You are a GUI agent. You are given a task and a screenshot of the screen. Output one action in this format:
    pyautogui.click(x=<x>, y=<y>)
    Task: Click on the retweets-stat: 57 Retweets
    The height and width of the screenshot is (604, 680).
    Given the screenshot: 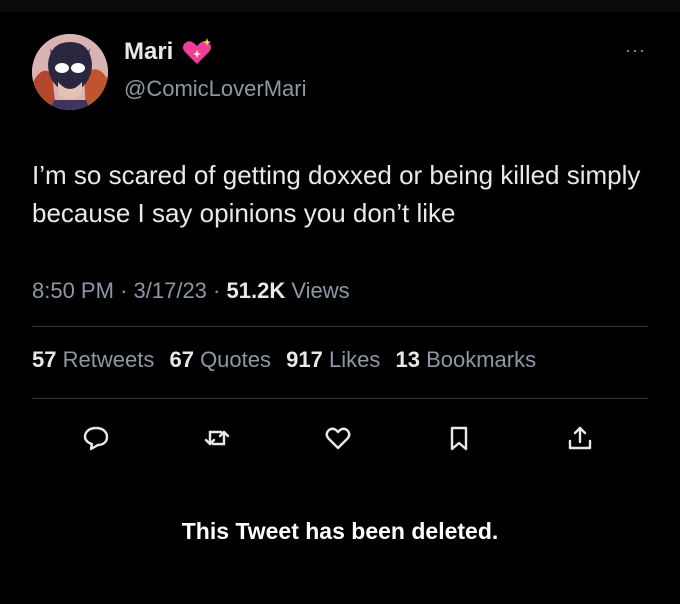 What is the action you would take?
    pyautogui.click(x=93, y=359)
    